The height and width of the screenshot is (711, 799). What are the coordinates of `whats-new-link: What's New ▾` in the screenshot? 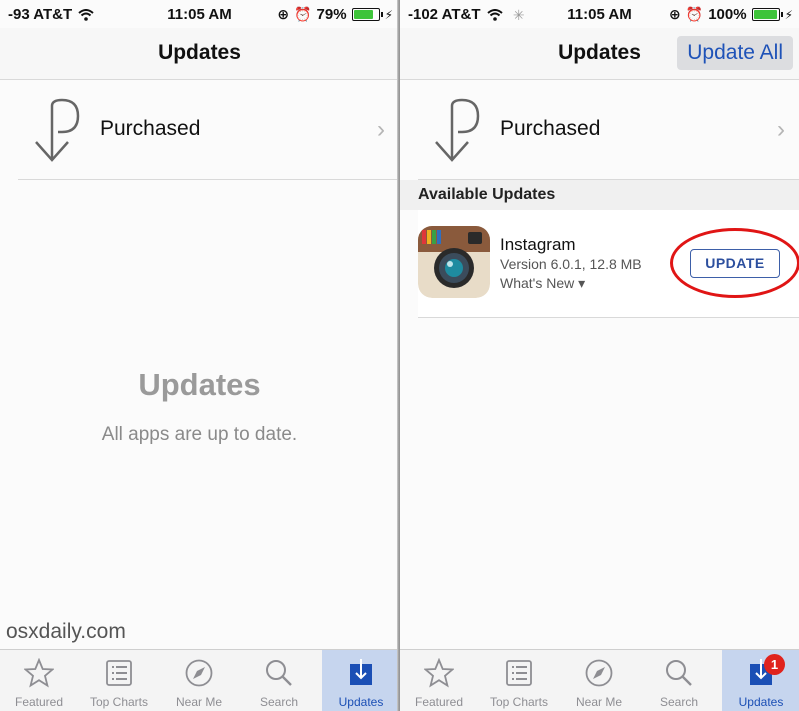 It's located at (542, 283).